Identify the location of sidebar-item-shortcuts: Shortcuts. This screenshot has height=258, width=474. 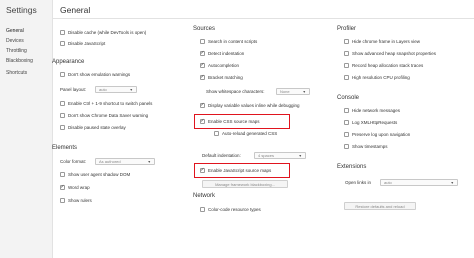
(16, 73).